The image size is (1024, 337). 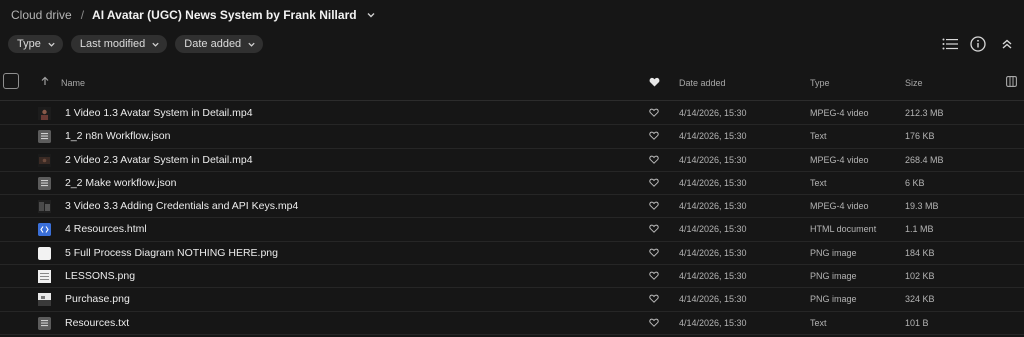 I want to click on size-cell: 212.3 MB, so click(x=924, y=113).